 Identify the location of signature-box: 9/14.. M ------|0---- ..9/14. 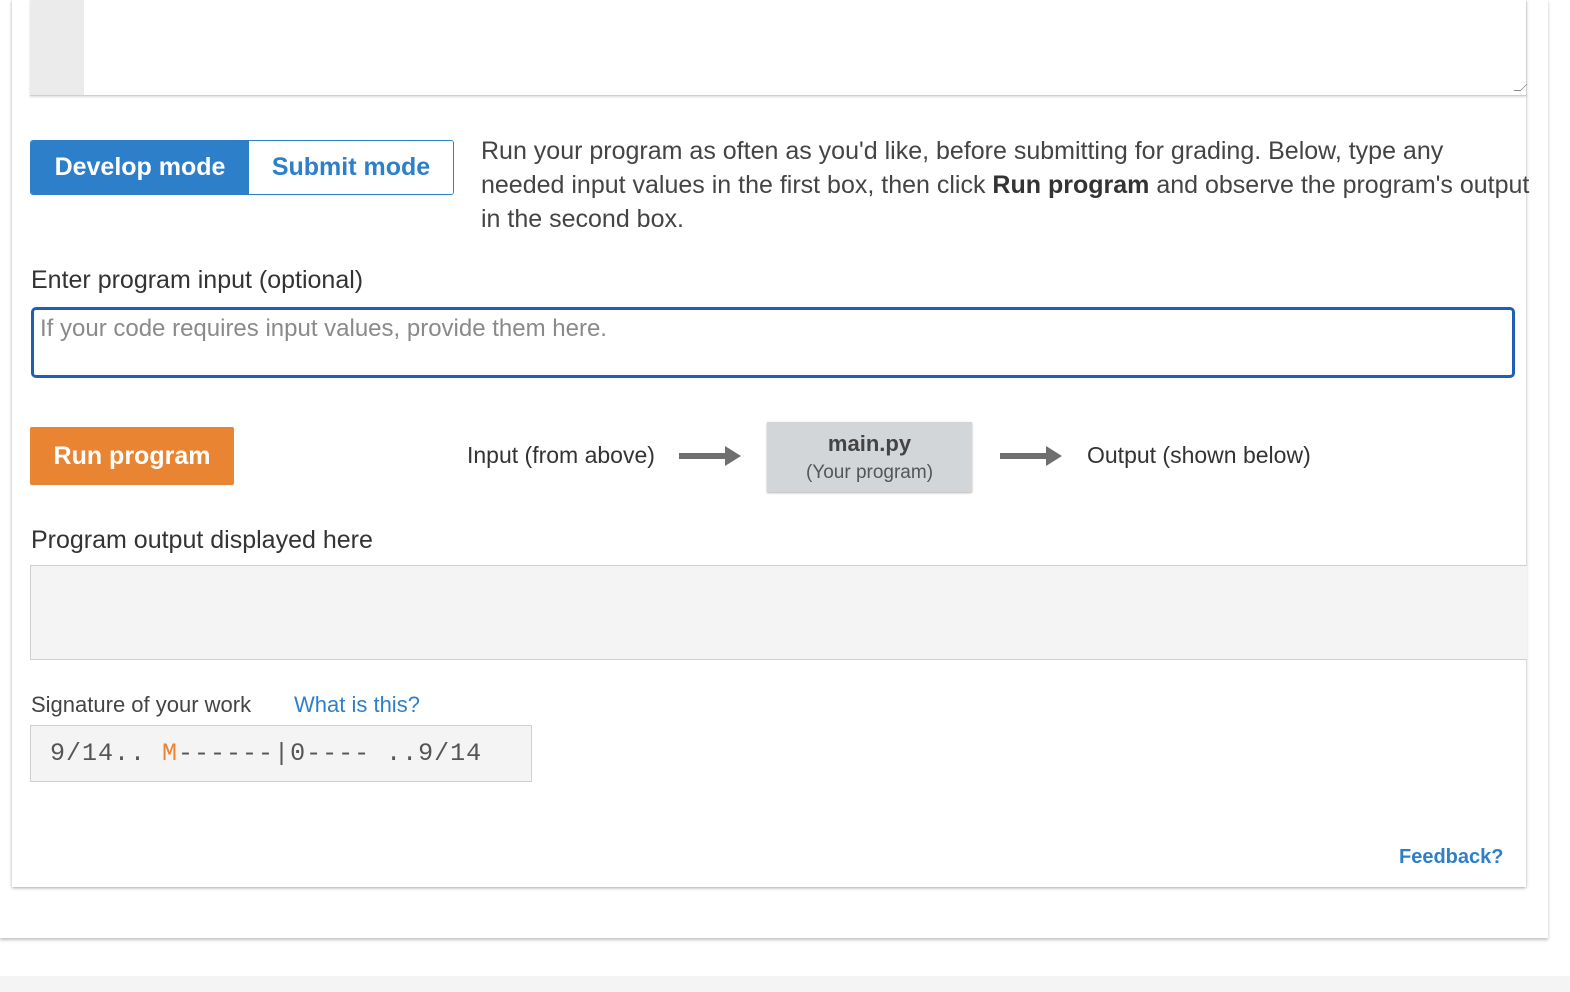
(281, 753).